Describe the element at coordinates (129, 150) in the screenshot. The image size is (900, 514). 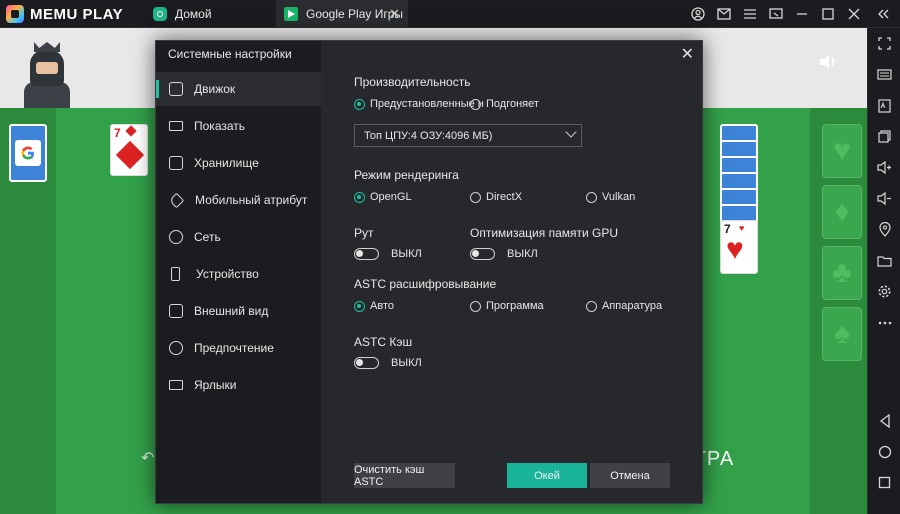
I see `waste-card: 7` at that location.